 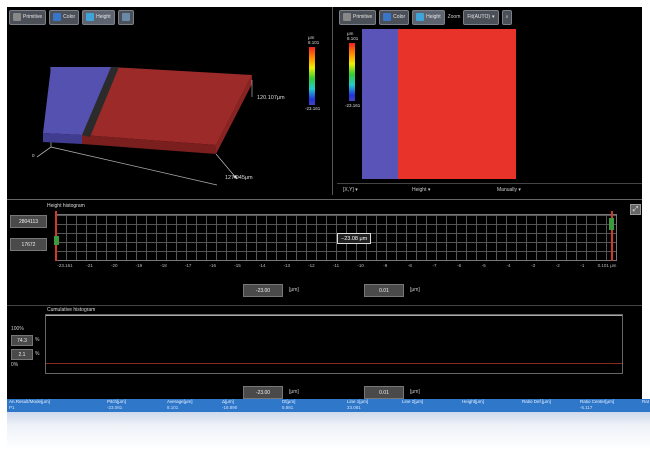 I want to click on histogram-tick-label: -2, so click(x=557, y=265).